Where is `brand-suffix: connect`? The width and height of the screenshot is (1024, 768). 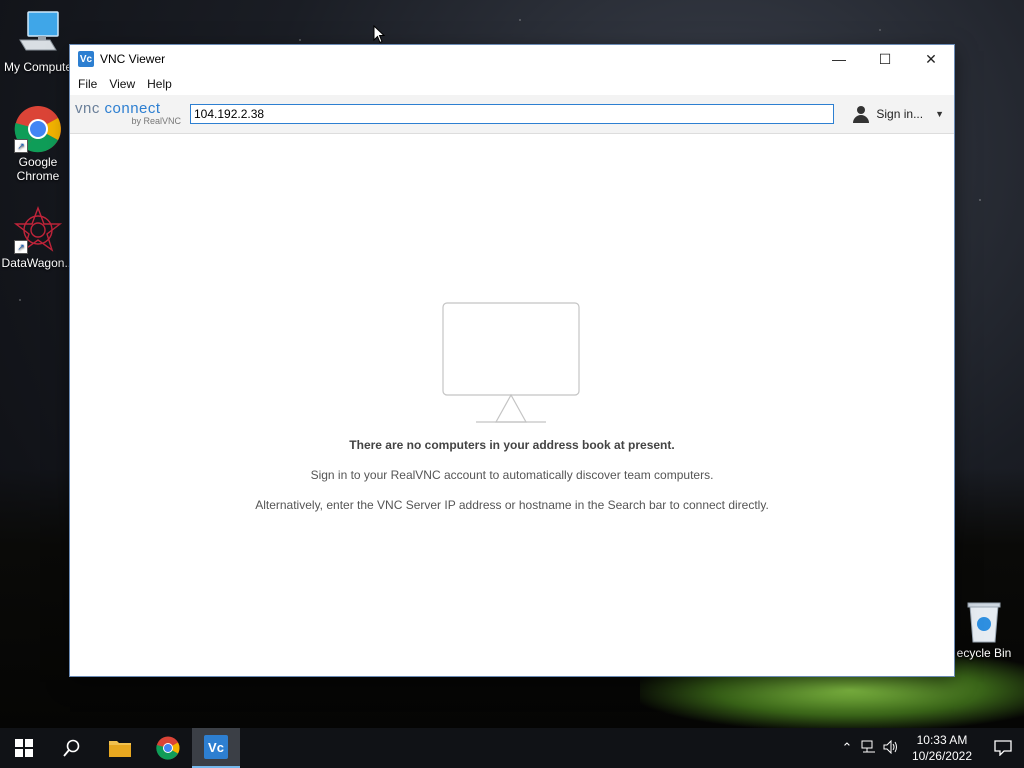 brand-suffix: connect is located at coordinates (132, 108).